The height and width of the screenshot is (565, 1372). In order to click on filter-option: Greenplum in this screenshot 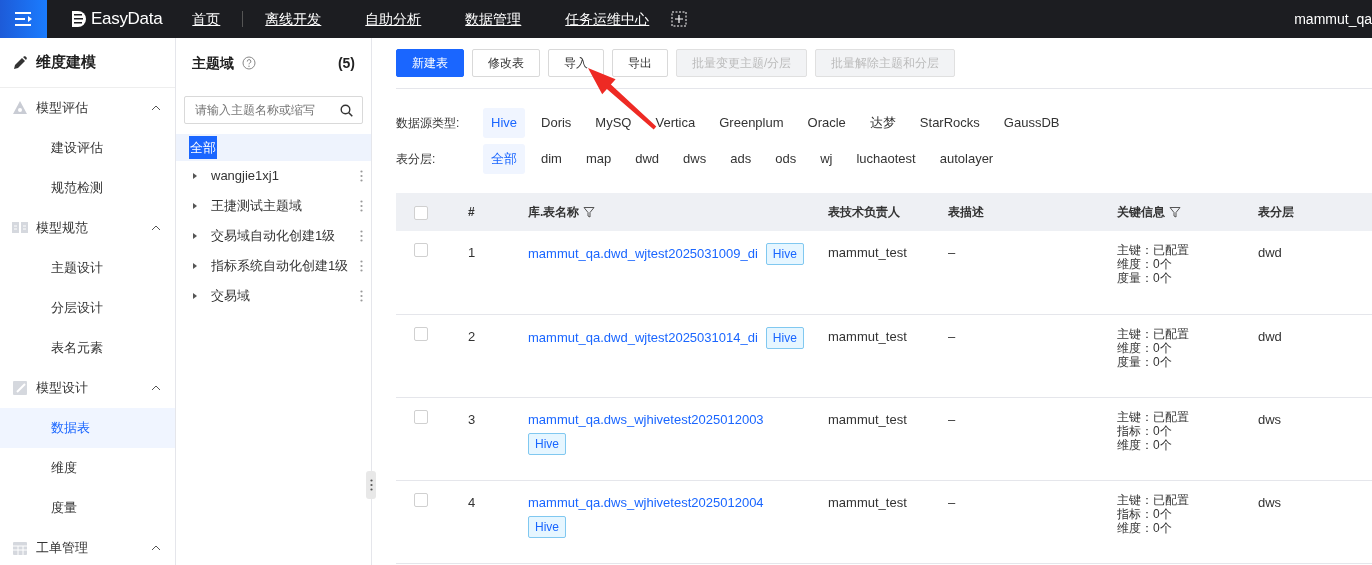, I will do `click(751, 123)`.